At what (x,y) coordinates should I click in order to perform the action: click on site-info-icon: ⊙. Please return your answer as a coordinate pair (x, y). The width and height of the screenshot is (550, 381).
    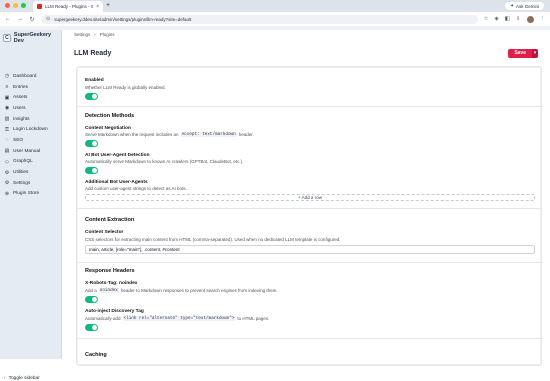
    Looking at the image, I should click on (48, 19).